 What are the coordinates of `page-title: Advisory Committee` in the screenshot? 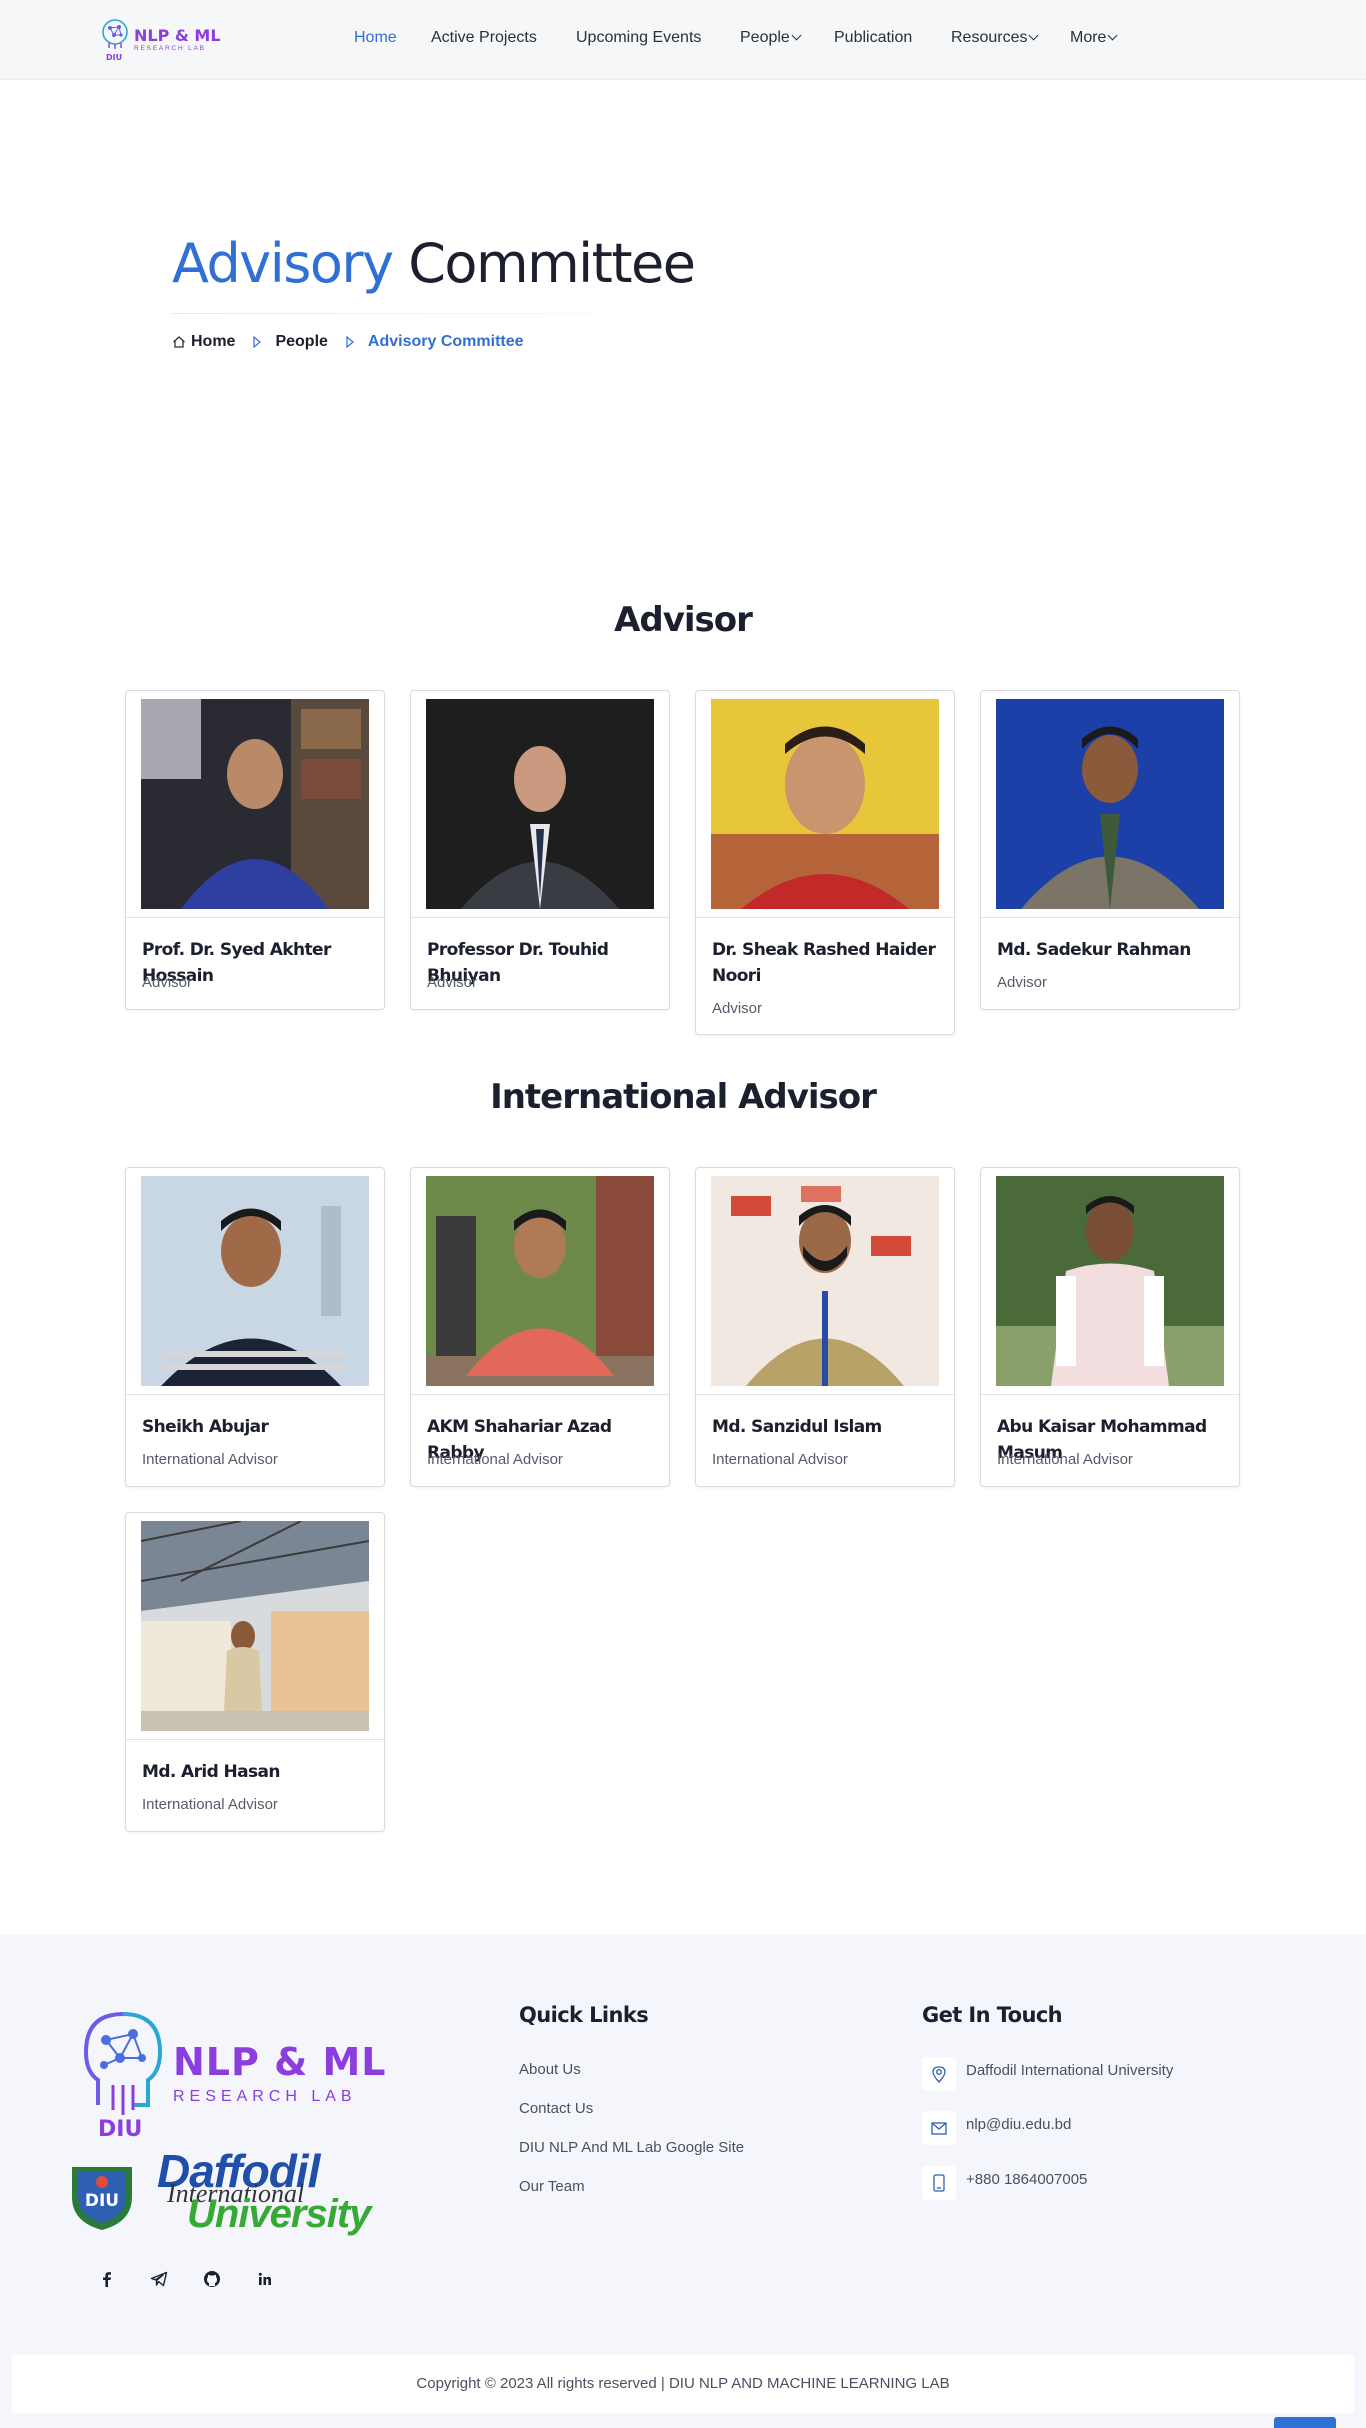 It's located at (434, 263).